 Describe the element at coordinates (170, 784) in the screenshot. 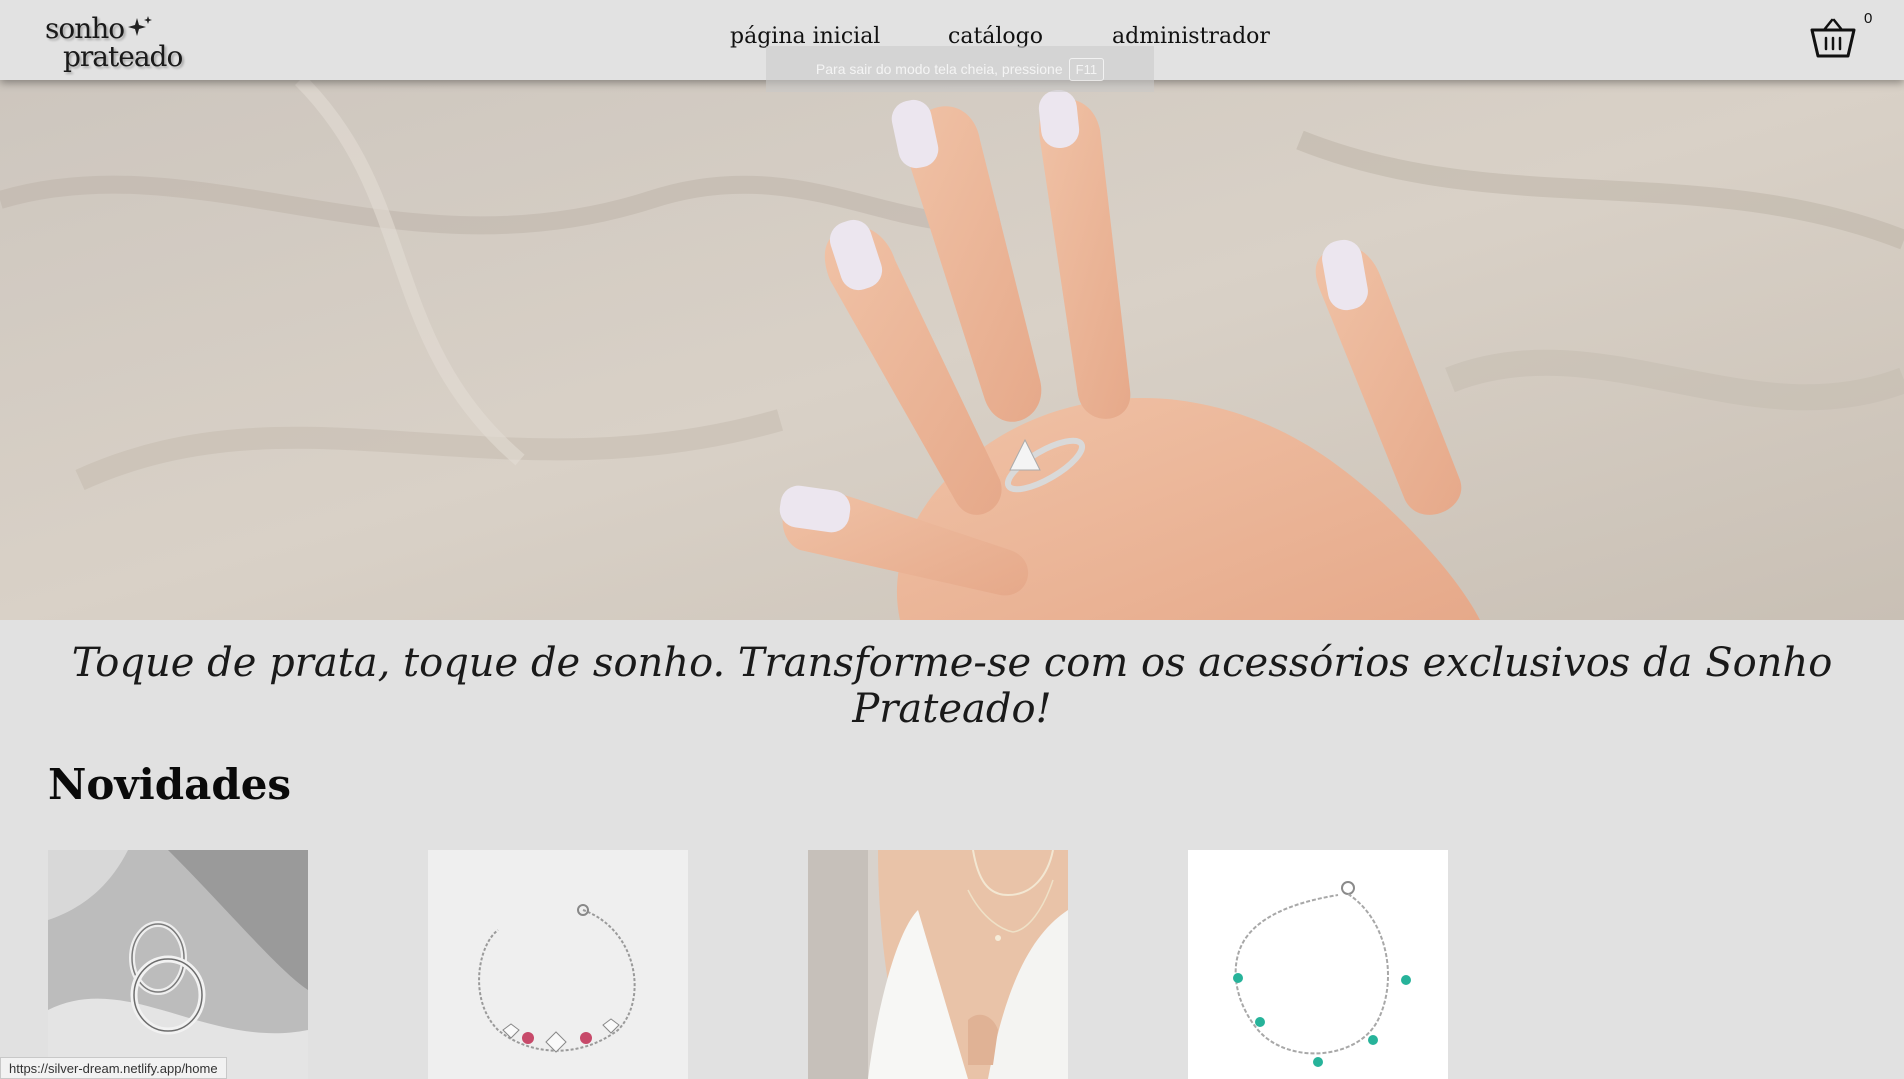

I see `news-section-title: Novidades` at that location.